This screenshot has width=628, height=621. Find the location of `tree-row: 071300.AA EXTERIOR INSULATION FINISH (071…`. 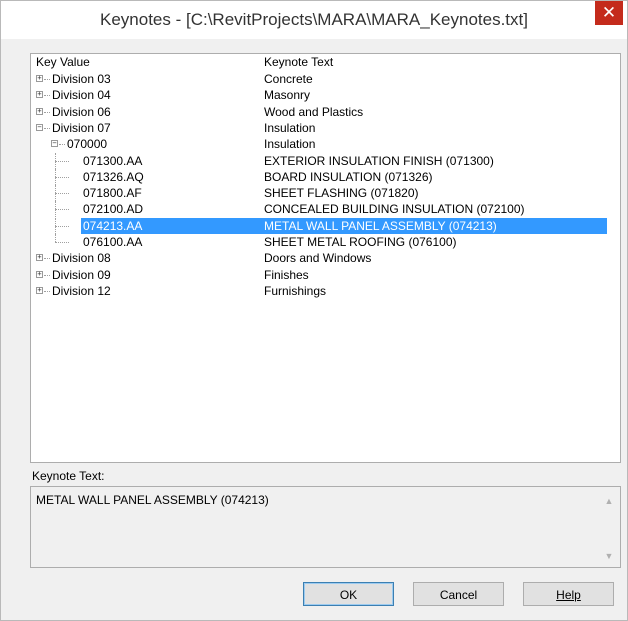

tree-row: 071300.AA EXTERIOR INSULATION FINISH (071… is located at coordinates (325, 160).